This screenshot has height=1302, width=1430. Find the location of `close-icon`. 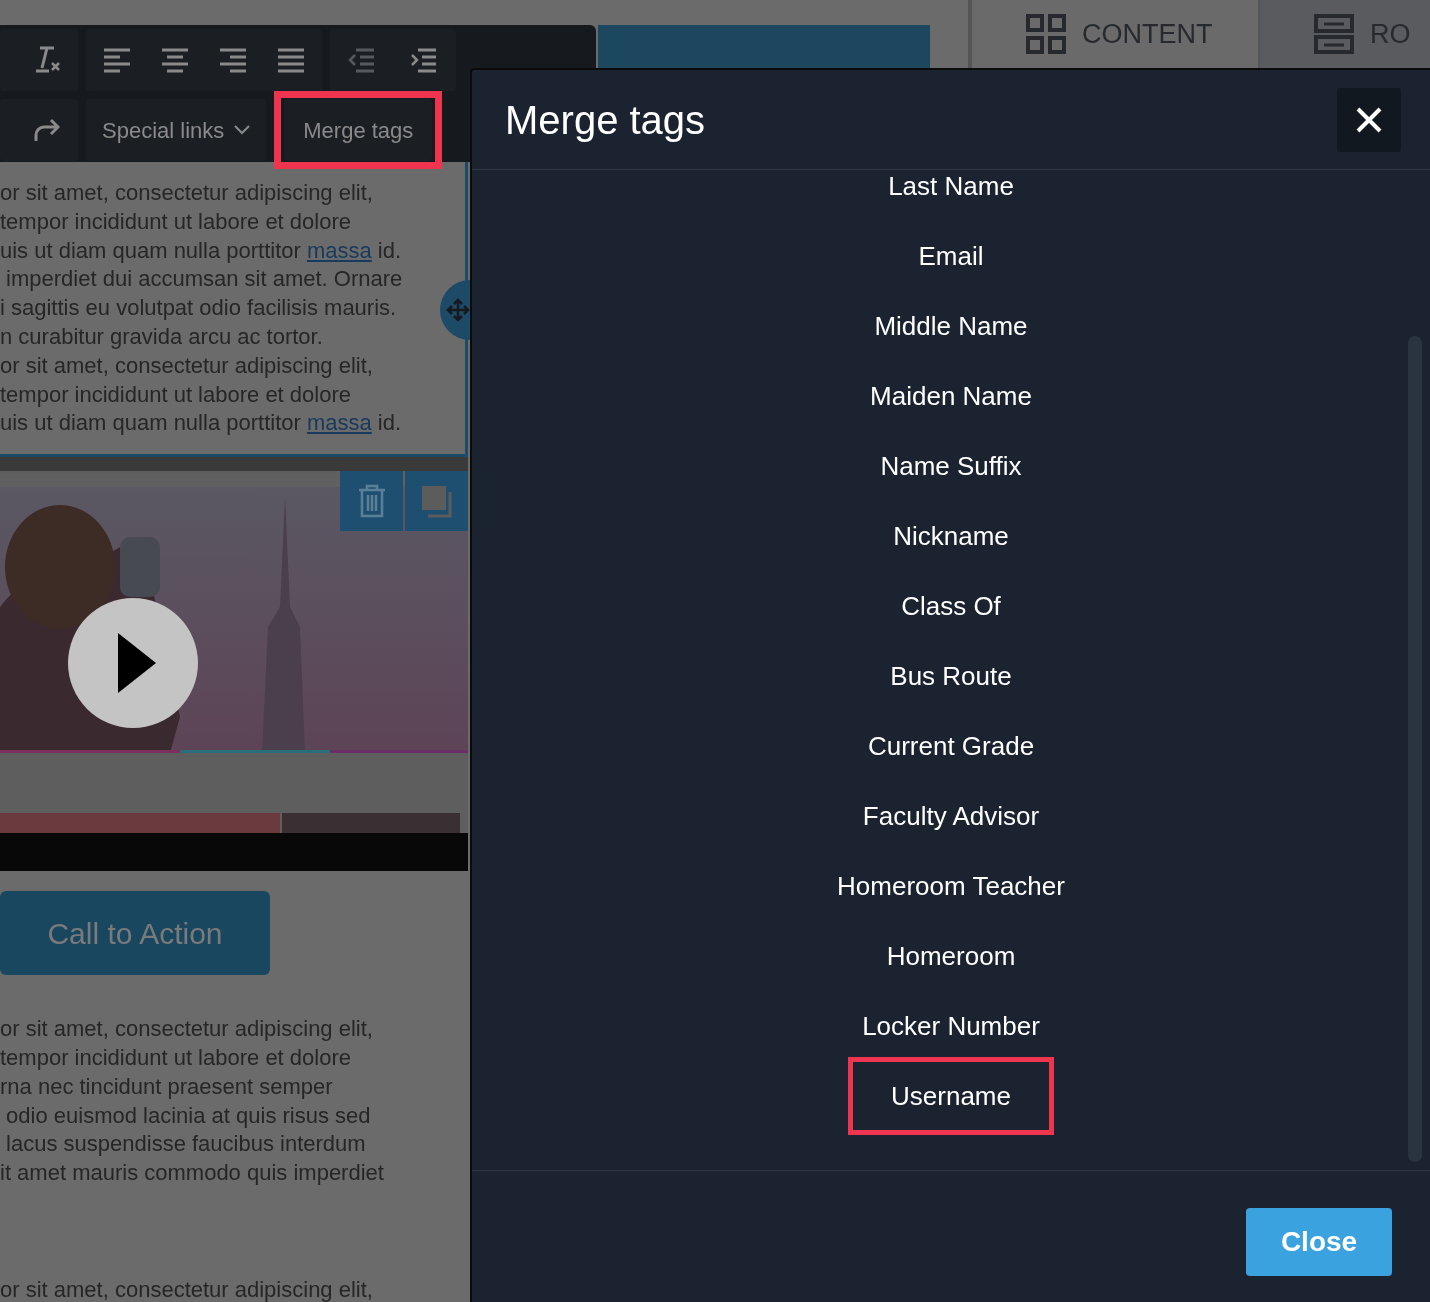

close-icon is located at coordinates (1369, 119).